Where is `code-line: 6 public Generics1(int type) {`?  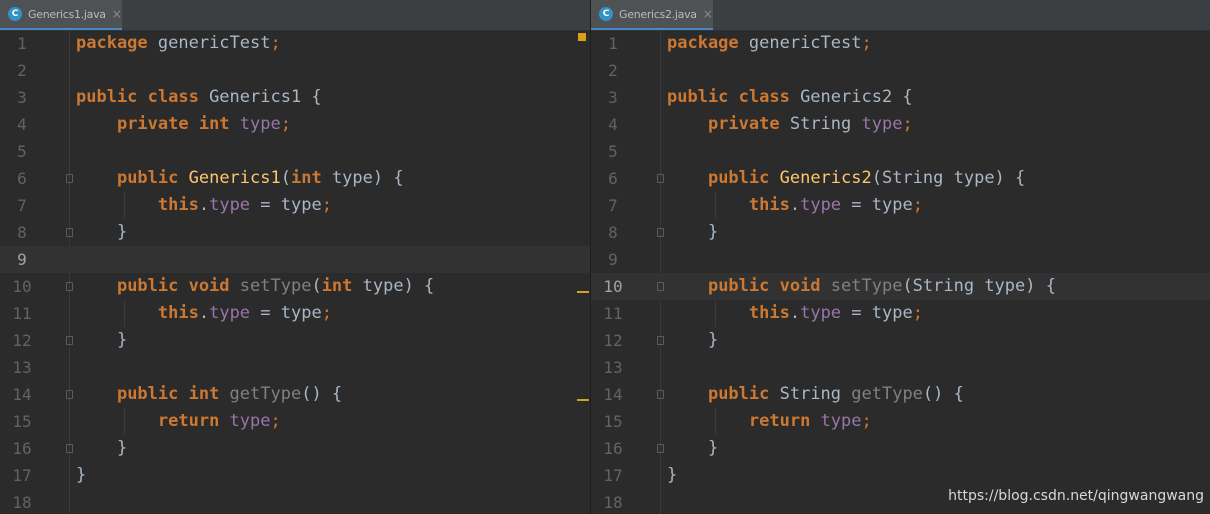 code-line: 6 public Generics1(int type) { is located at coordinates (295, 178).